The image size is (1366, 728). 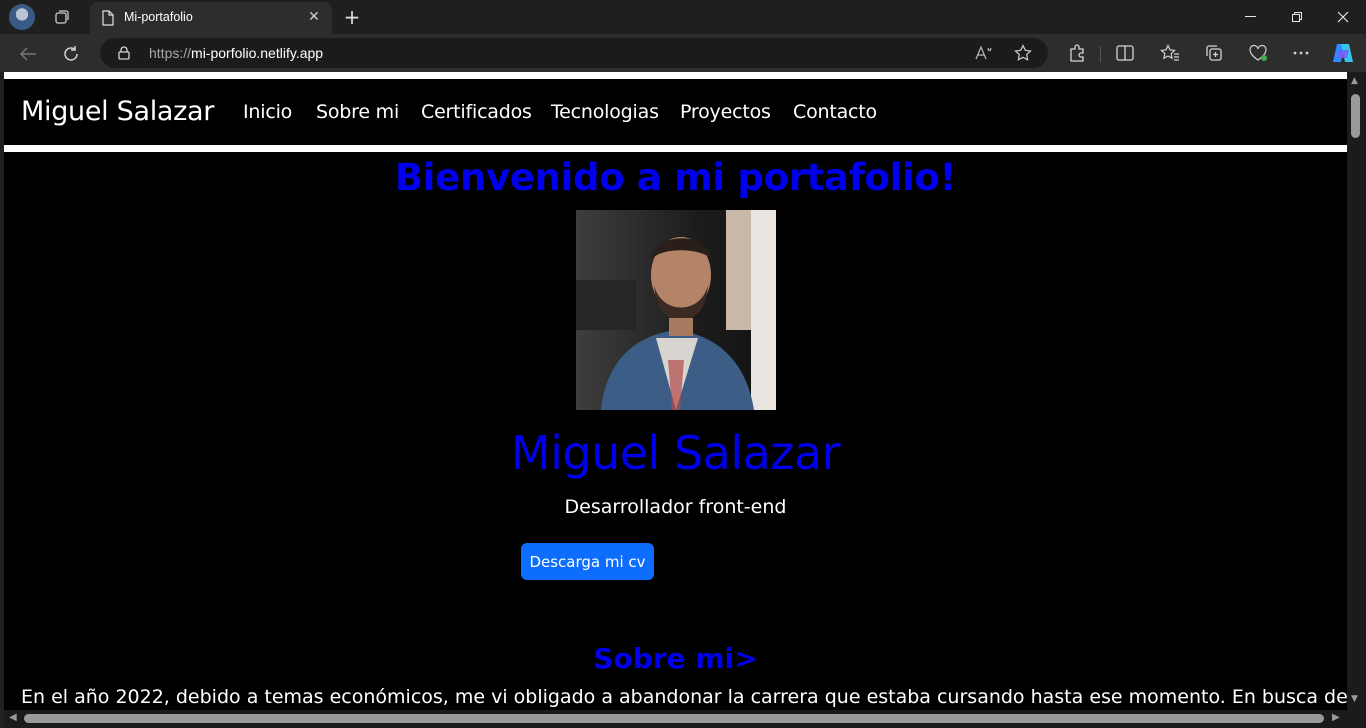 What do you see at coordinates (1356, 391) in the screenshot?
I see `vertical-scrollbar: ▲ ▼` at bounding box center [1356, 391].